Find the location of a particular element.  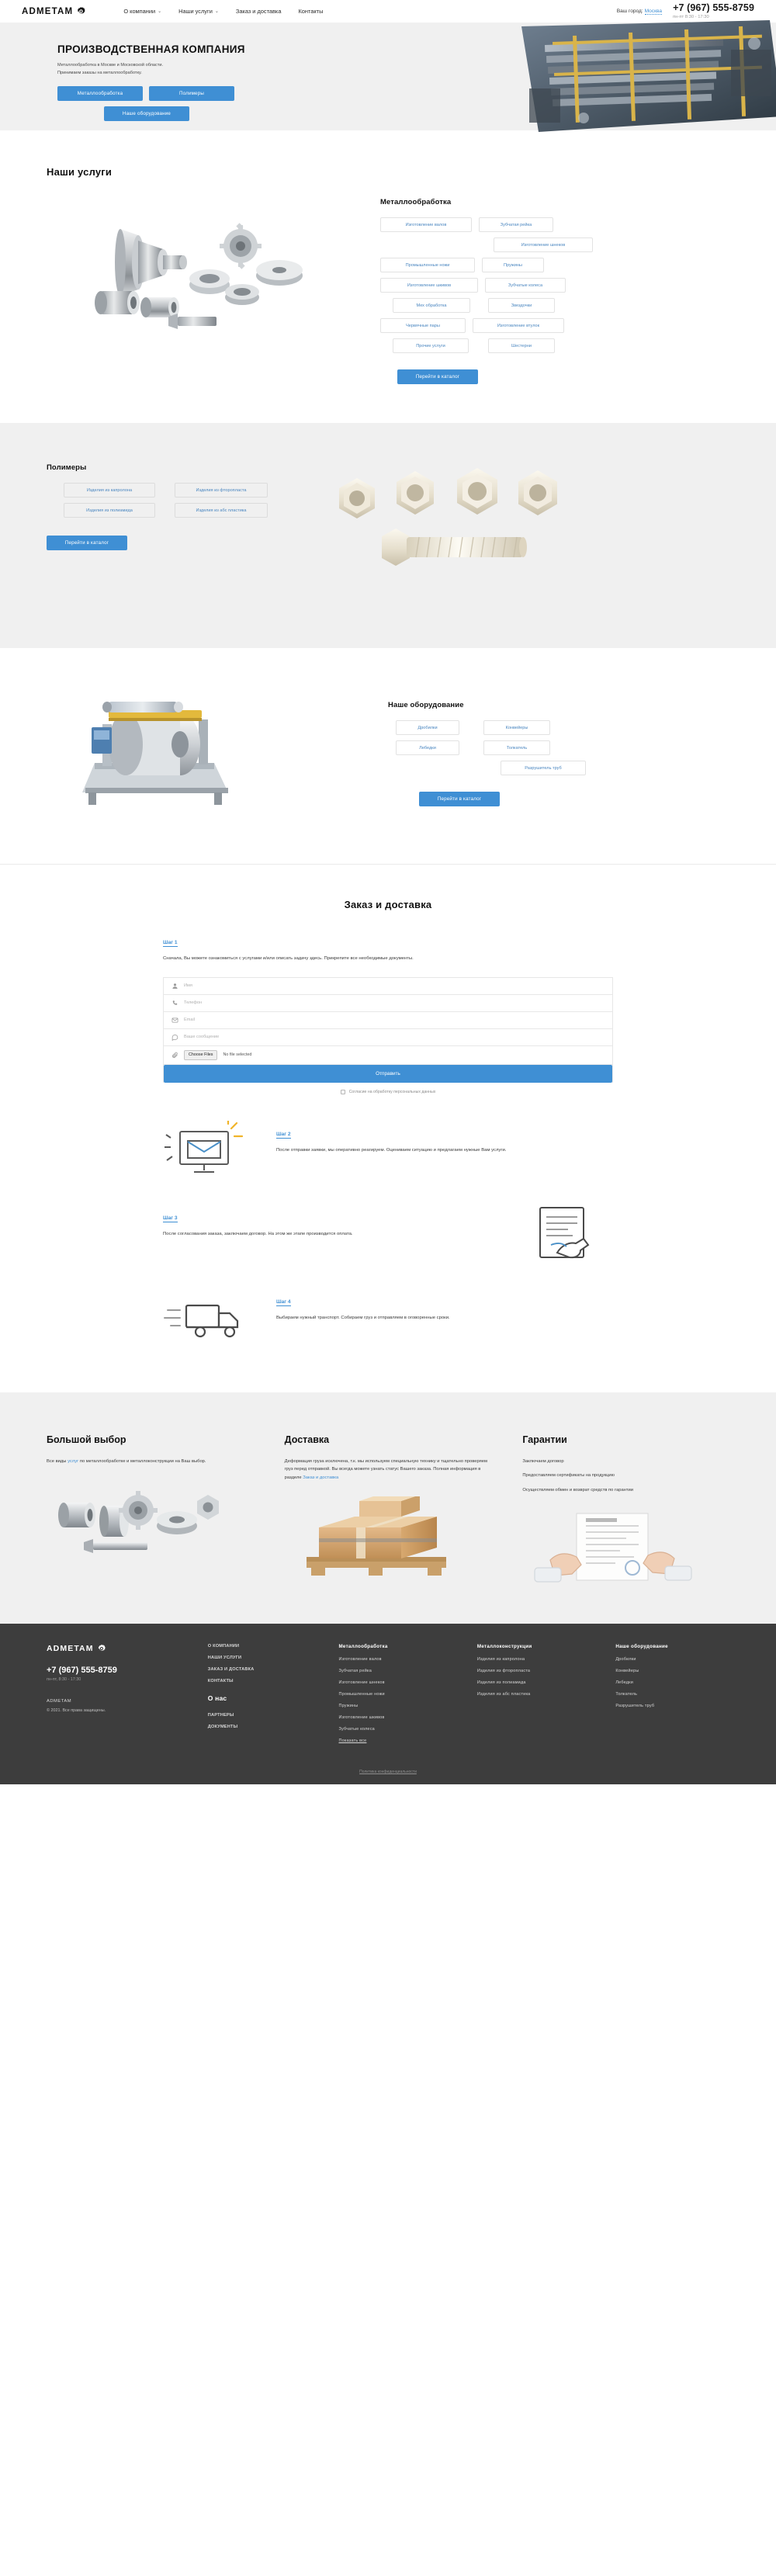

advantage-guarantees-title: Гарантии is located at coordinates (545, 1439).